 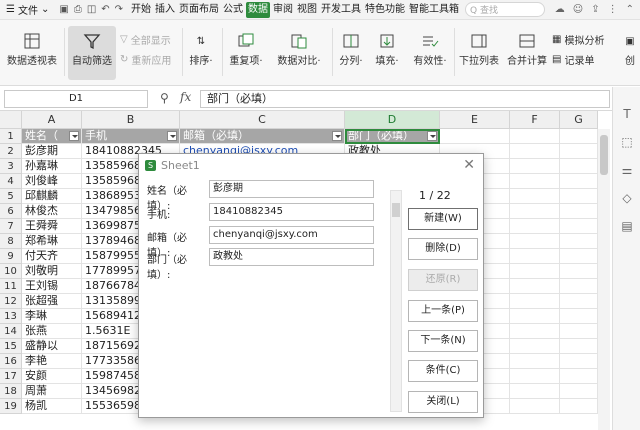 I want to click on name-field: 彭彦期, so click(x=291, y=189).